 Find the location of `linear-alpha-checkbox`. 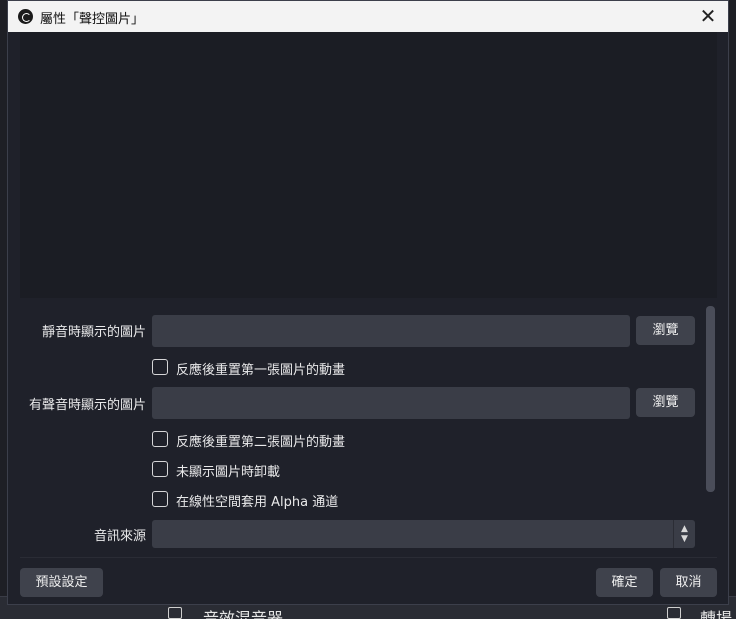

linear-alpha-checkbox is located at coordinates (160, 499).